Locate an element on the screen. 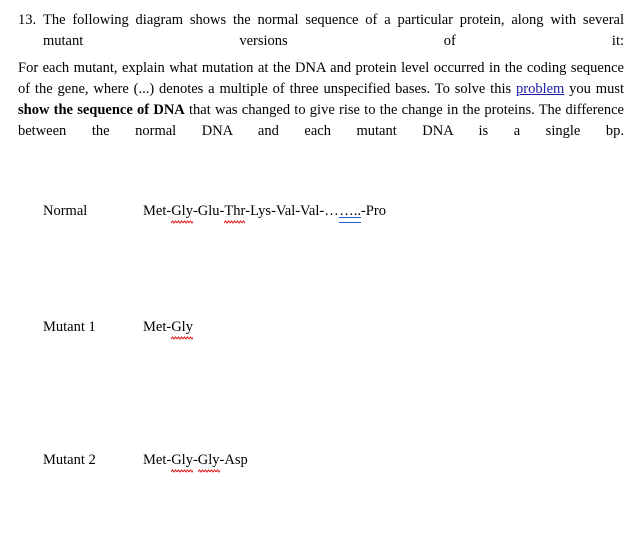  sequence-value-mutant-1: Met-Gly is located at coordinates (168, 328).